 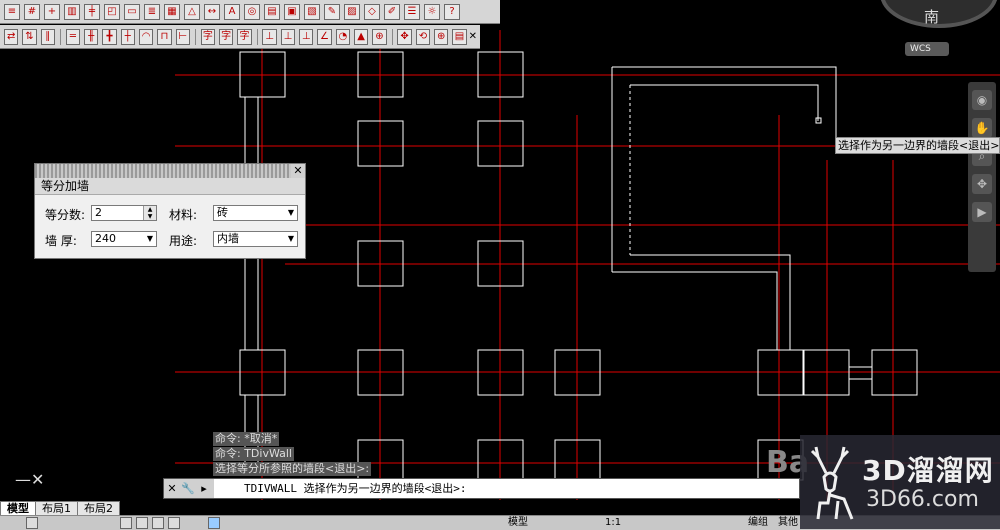 I want to click on room-icon: ▦, so click(x=172, y=11).